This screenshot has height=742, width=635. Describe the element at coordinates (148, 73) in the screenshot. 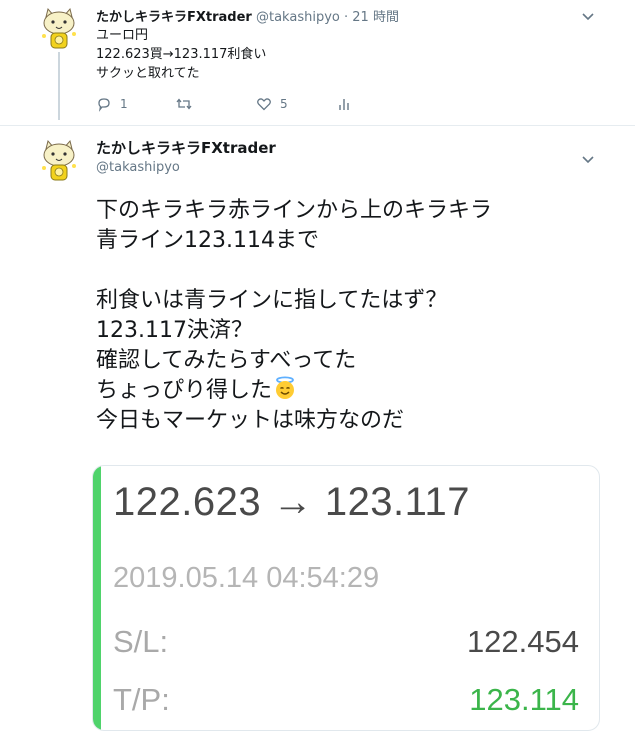

I see `tweet-line: サクッと取れてた` at that location.